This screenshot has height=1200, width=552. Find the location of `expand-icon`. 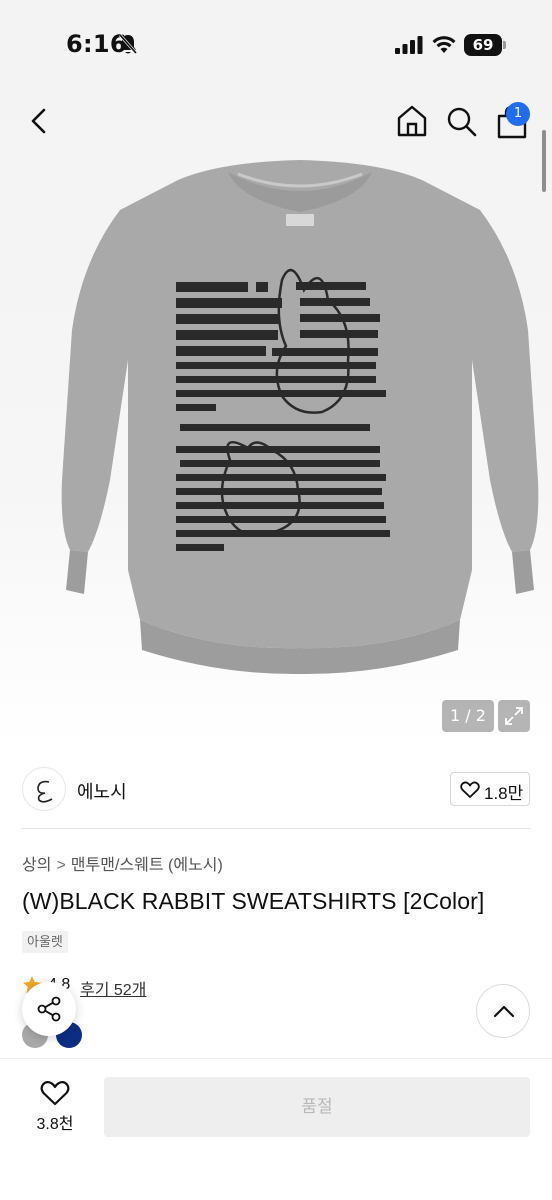

expand-icon is located at coordinates (514, 716).